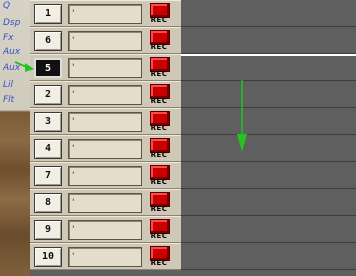 This screenshot has width=356, height=276. I want to click on track-row: 1 ' REC, so click(193, 13).